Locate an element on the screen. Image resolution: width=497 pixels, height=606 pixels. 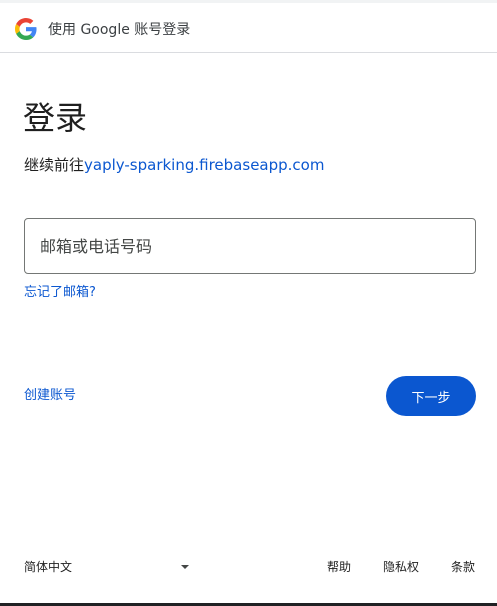
email-field-container is located at coordinates (250, 246).